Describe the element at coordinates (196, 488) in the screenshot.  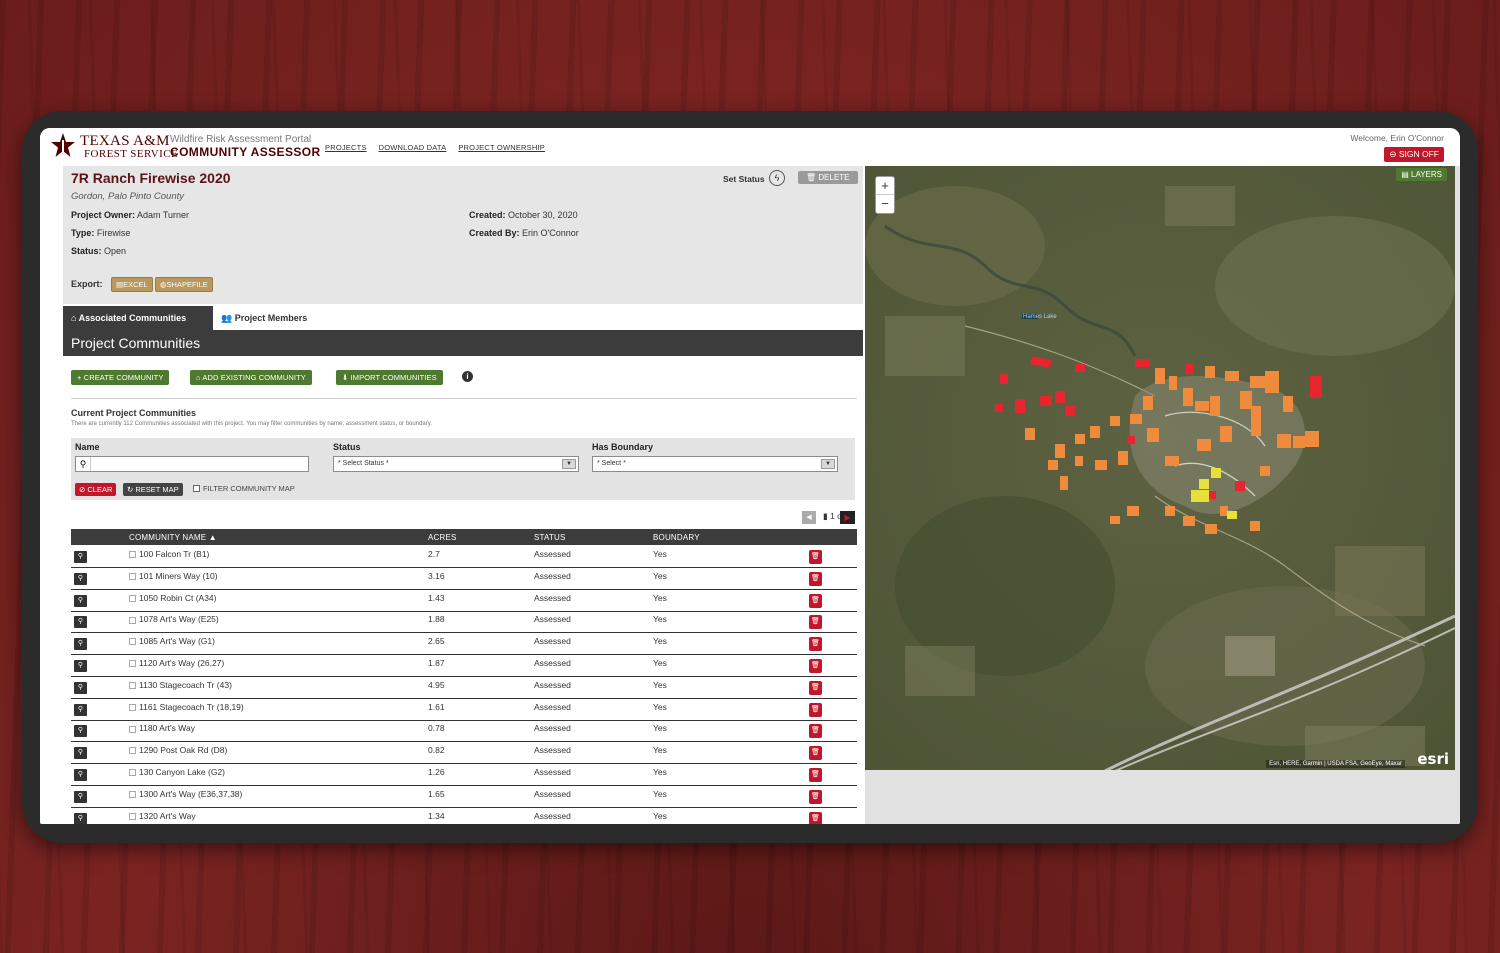
I see `filter-community-map-checkbox` at that location.